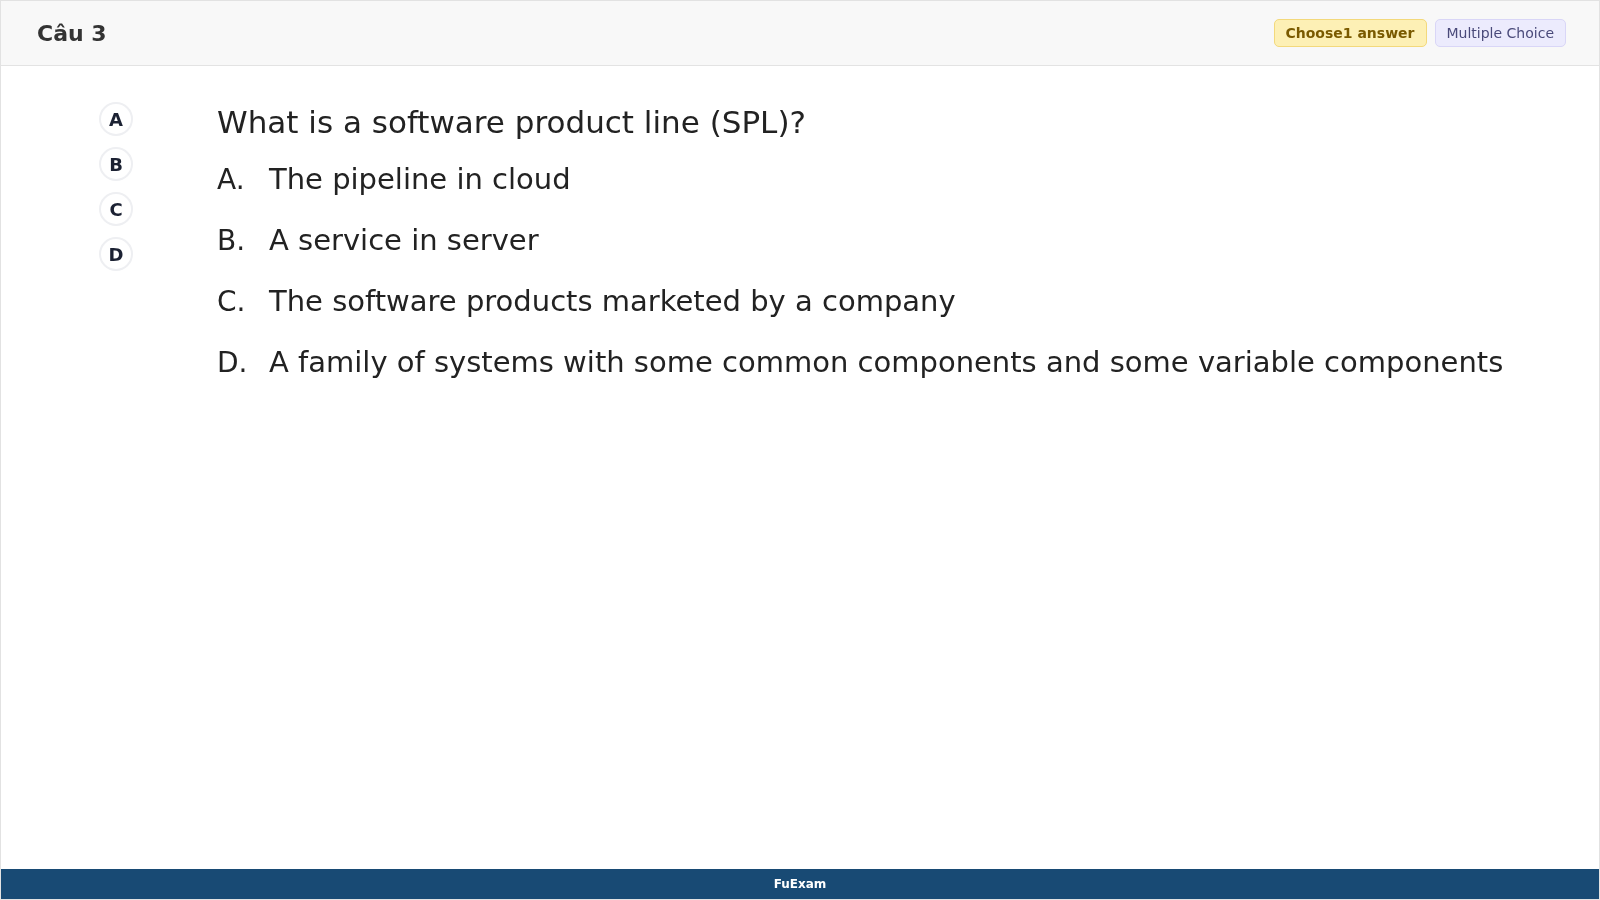  Describe the element at coordinates (116, 119) in the screenshot. I see `answer-choice-button: A` at that location.